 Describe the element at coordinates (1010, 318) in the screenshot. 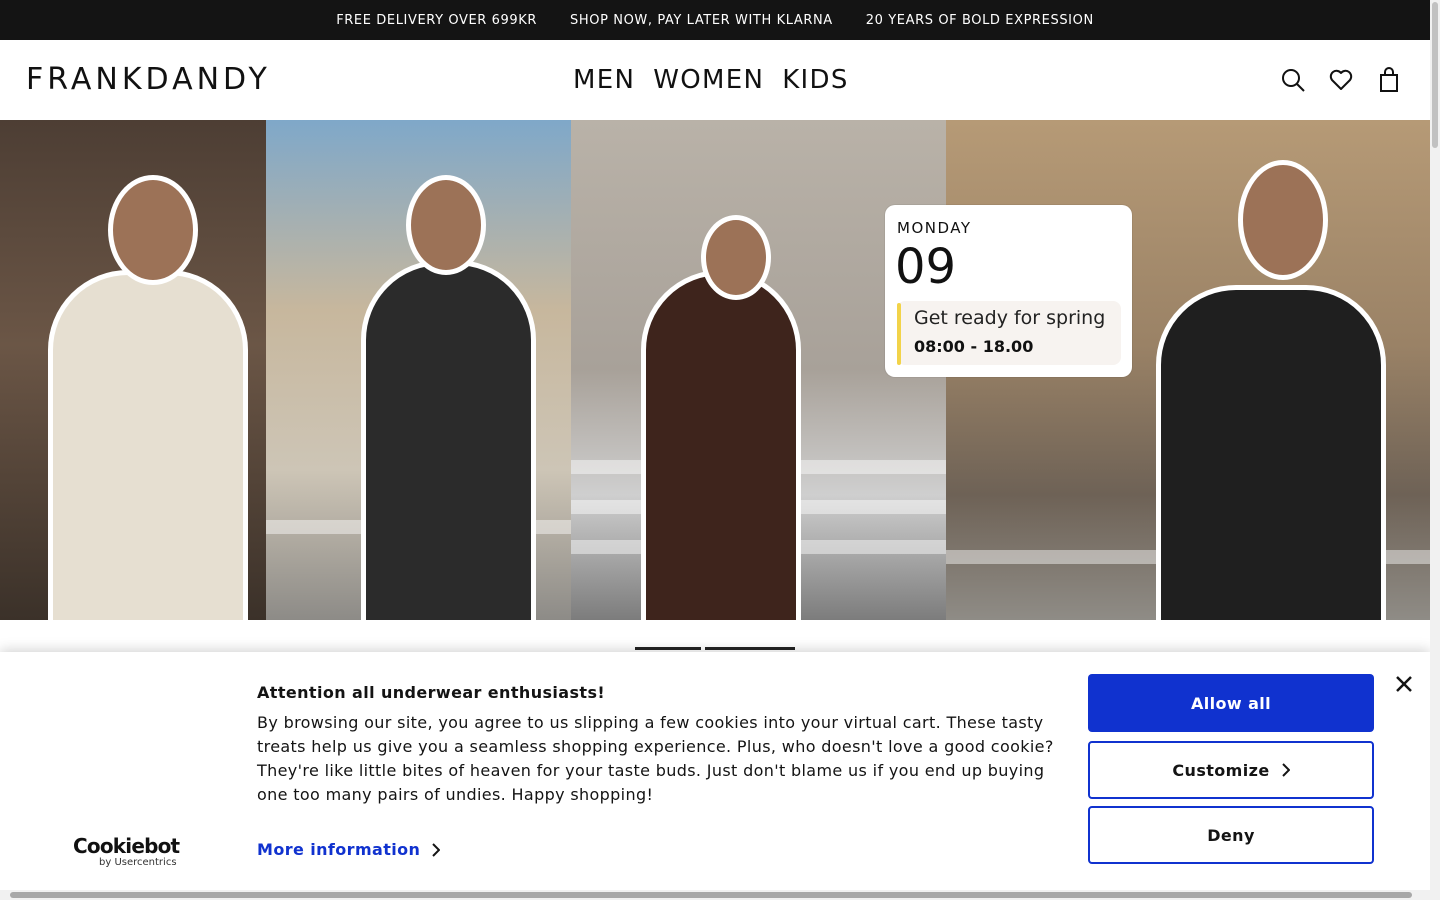

I see `event-title: Get ready for spring` at that location.